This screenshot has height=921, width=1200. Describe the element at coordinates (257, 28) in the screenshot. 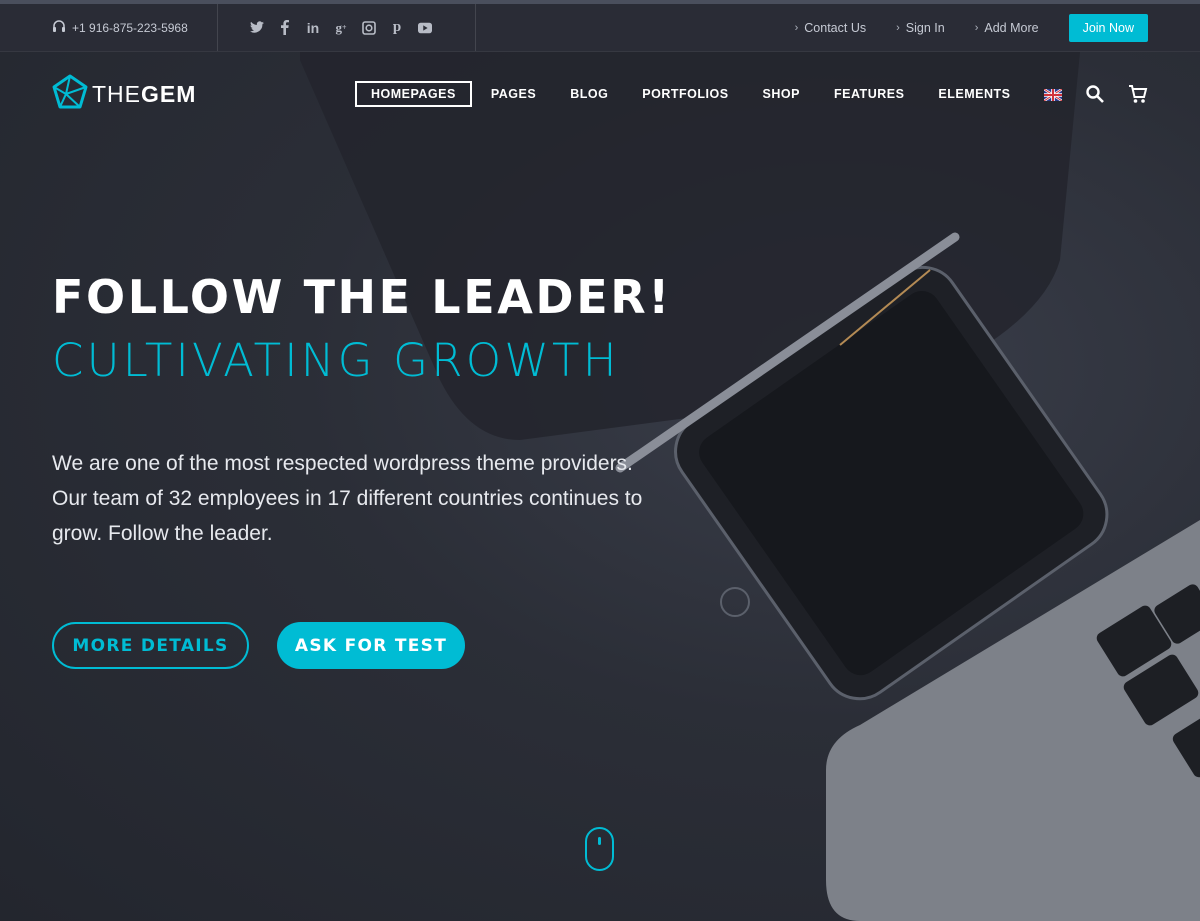

I see `twitter-icon` at that location.